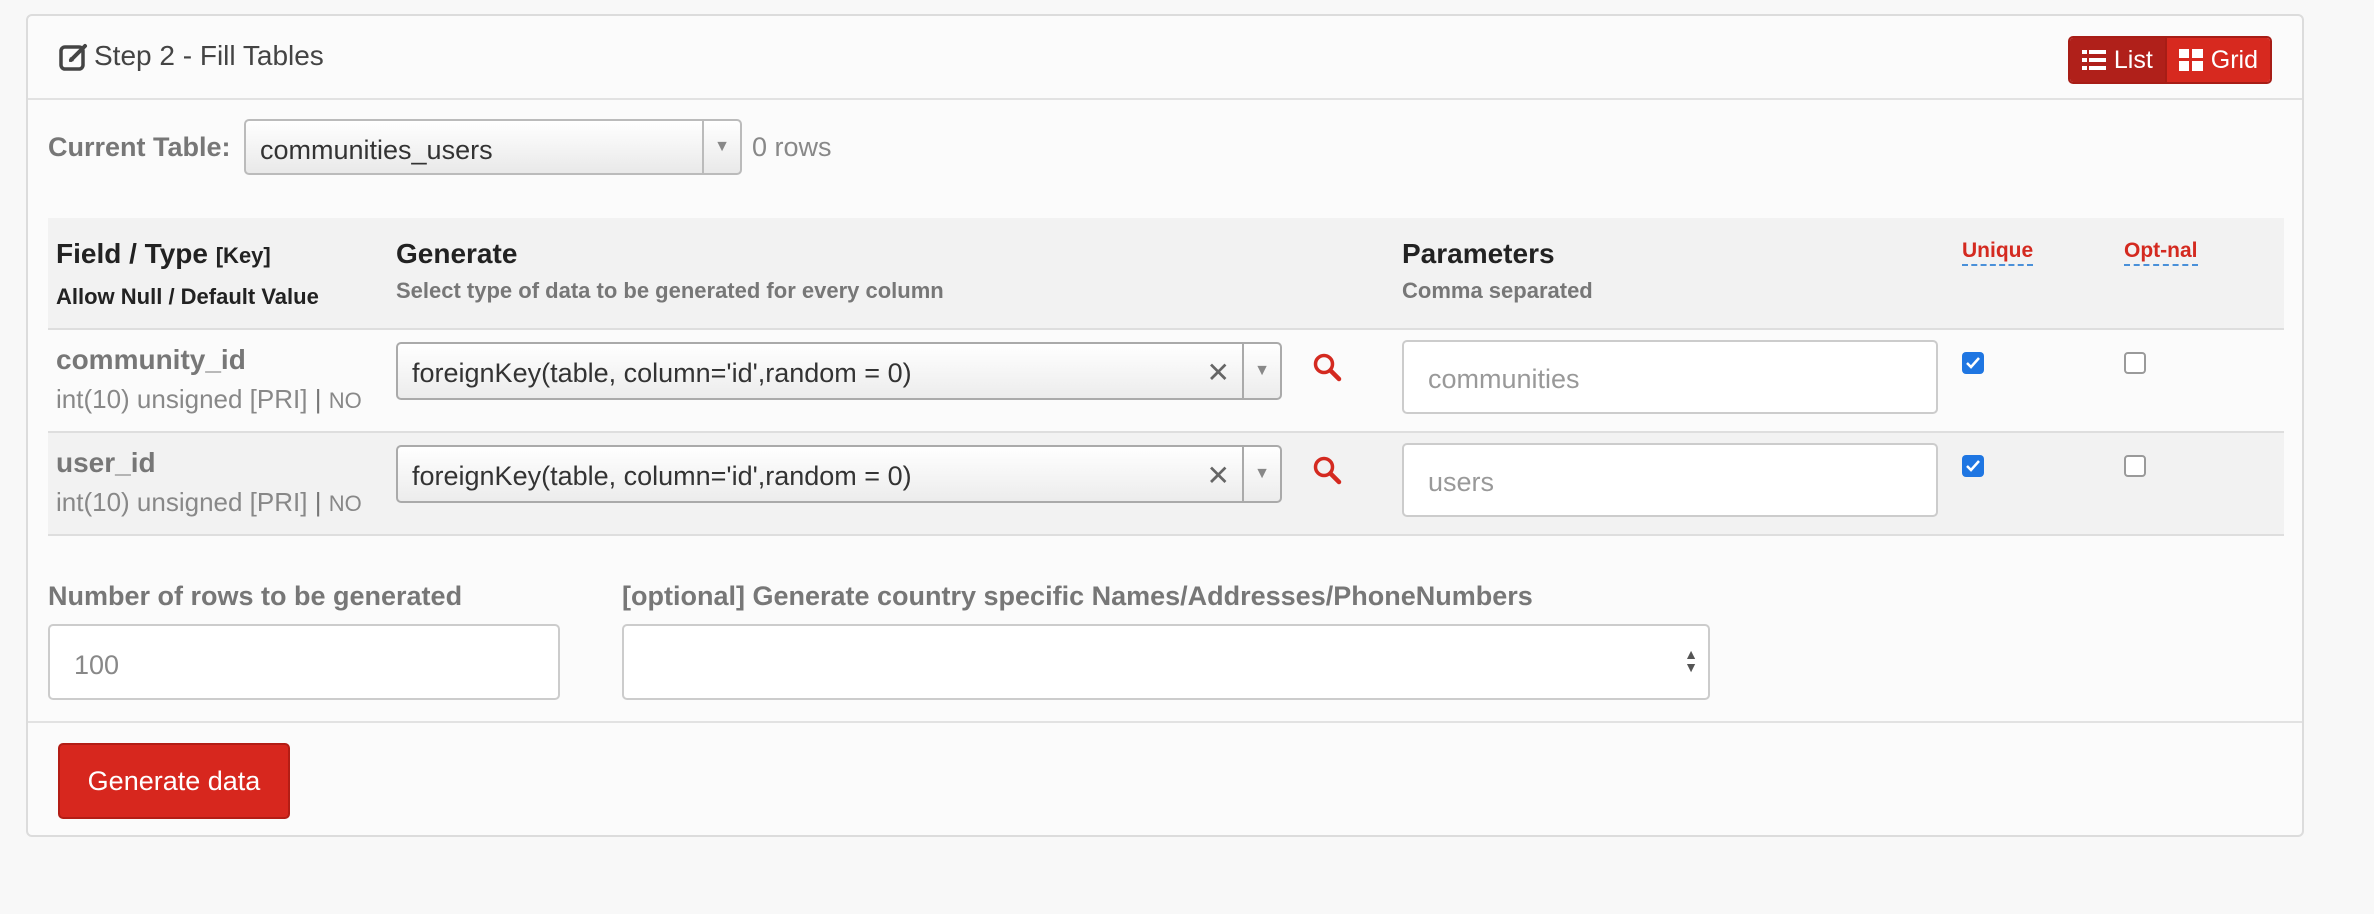  I want to click on key-header-text: [Key], so click(243, 255).